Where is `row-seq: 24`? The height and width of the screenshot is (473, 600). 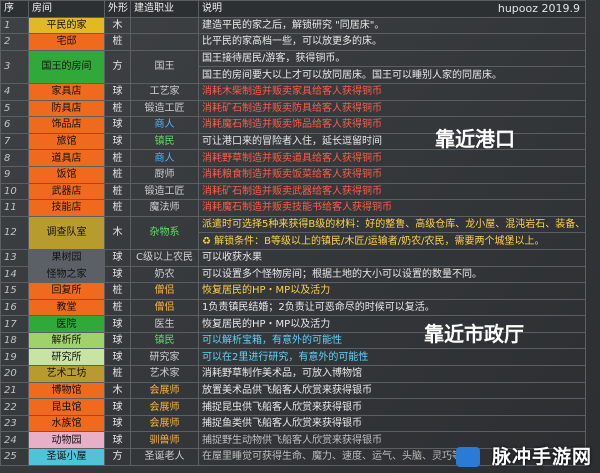 row-seq: 24 is located at coordinates (14, 440).